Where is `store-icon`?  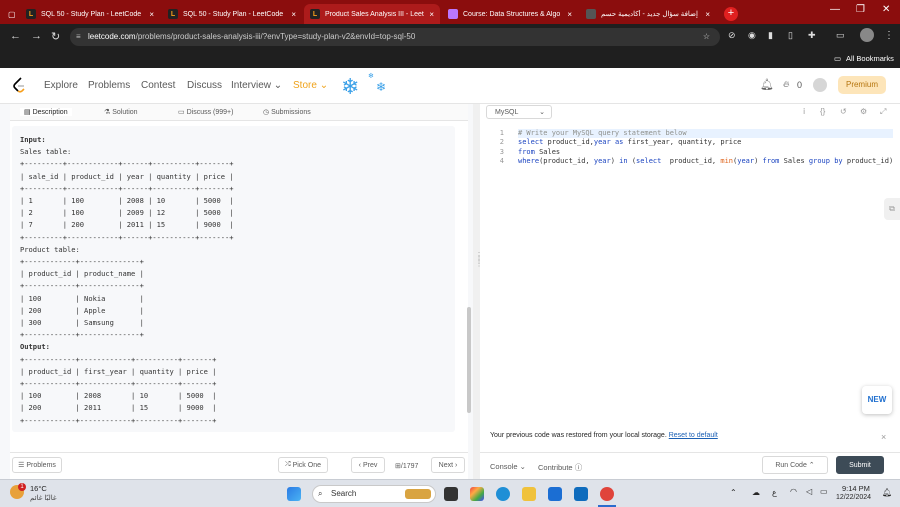 store-icon is located at coordinates (555, 494).